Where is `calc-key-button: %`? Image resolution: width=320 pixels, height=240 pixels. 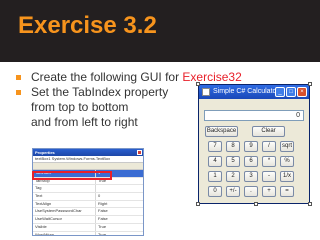
calc-key-button: % is located at coordinates (287, 161).